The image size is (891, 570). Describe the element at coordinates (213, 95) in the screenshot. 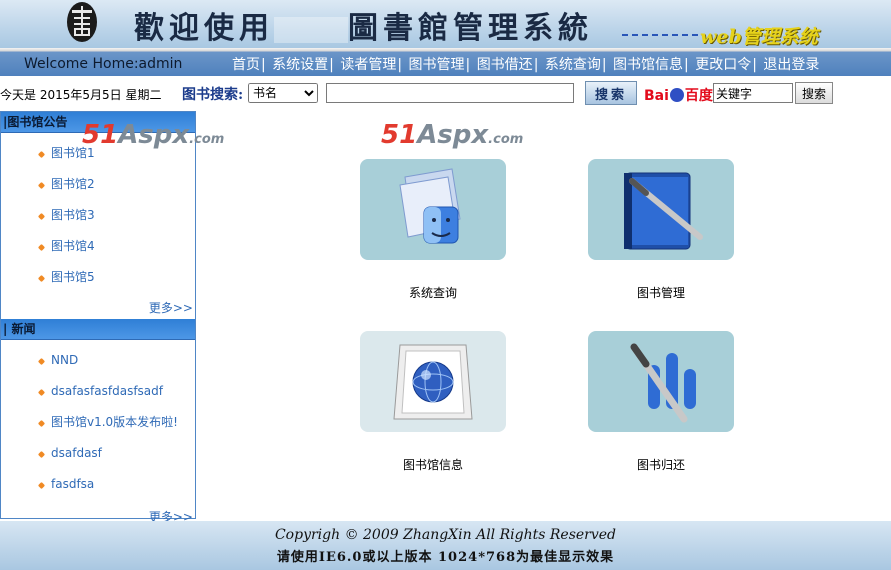

I see `book-search-label: 图书搜索:` at that location.